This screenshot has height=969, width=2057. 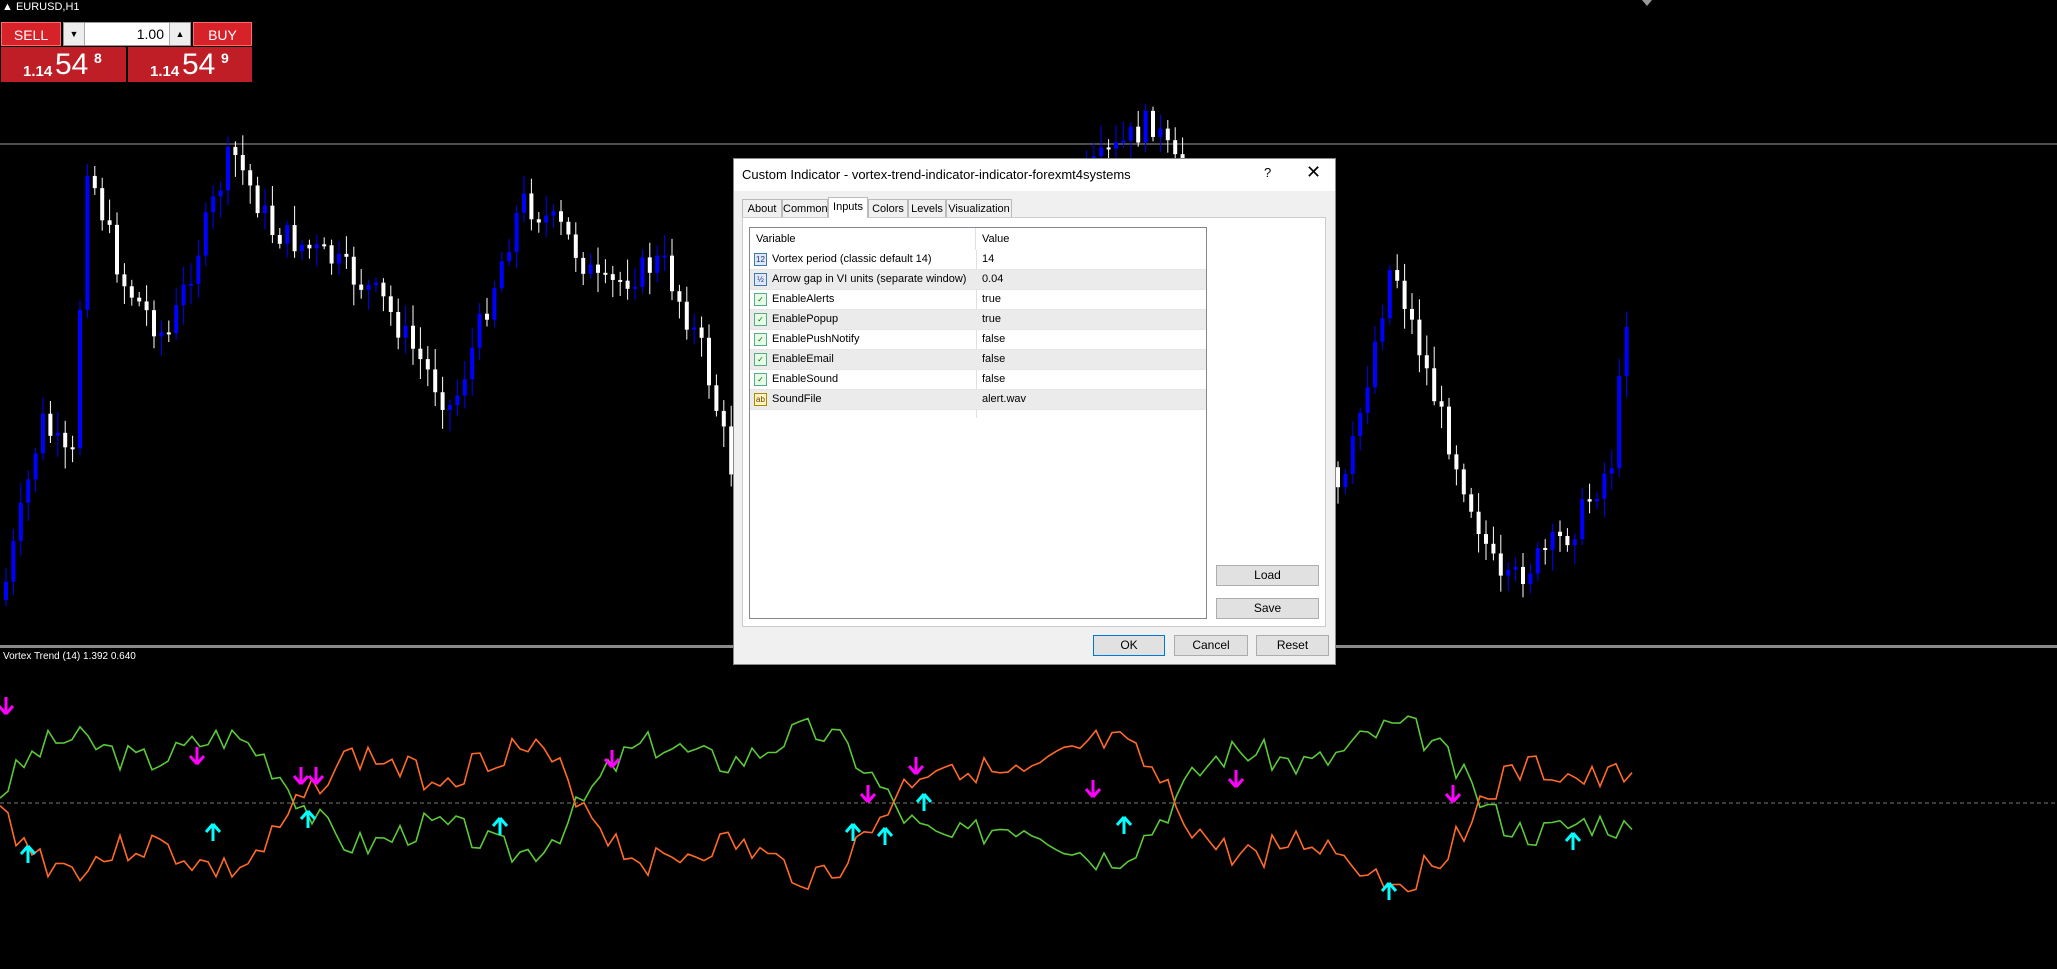 I want to click on sell-price: 1.14 54 8, so click(x=63, y=64).